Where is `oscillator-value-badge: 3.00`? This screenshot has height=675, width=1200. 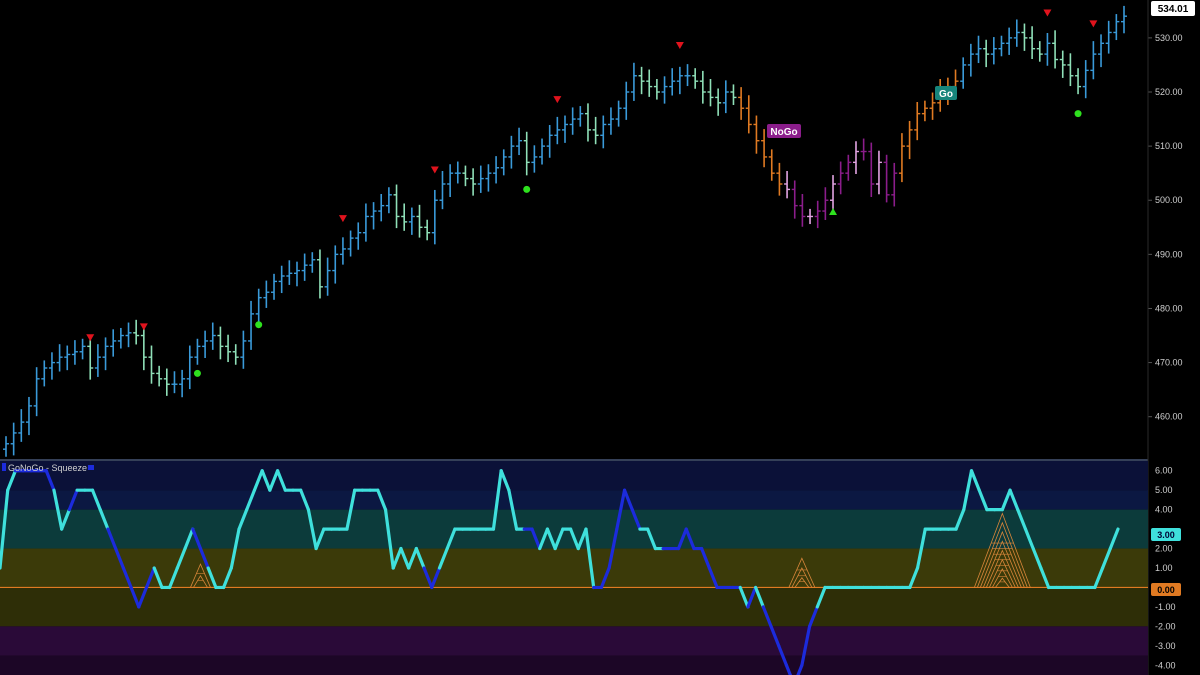
oscillator-value-badge: 3.00 is located at coordinates (1166, 534).